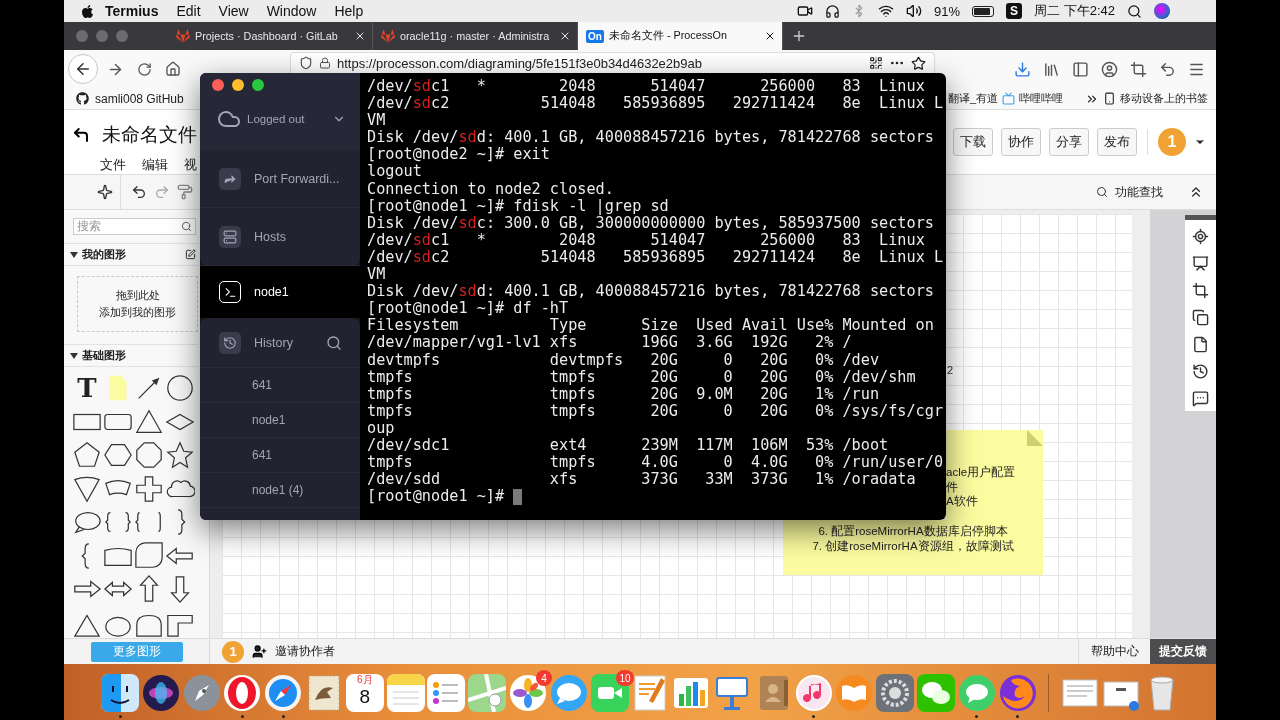 The width and height of the screenshot is (1280, 720). Describe the element at coordinates (137, 313) in the screenshot. I see `hint-text: 添加到我的图形` at that location.